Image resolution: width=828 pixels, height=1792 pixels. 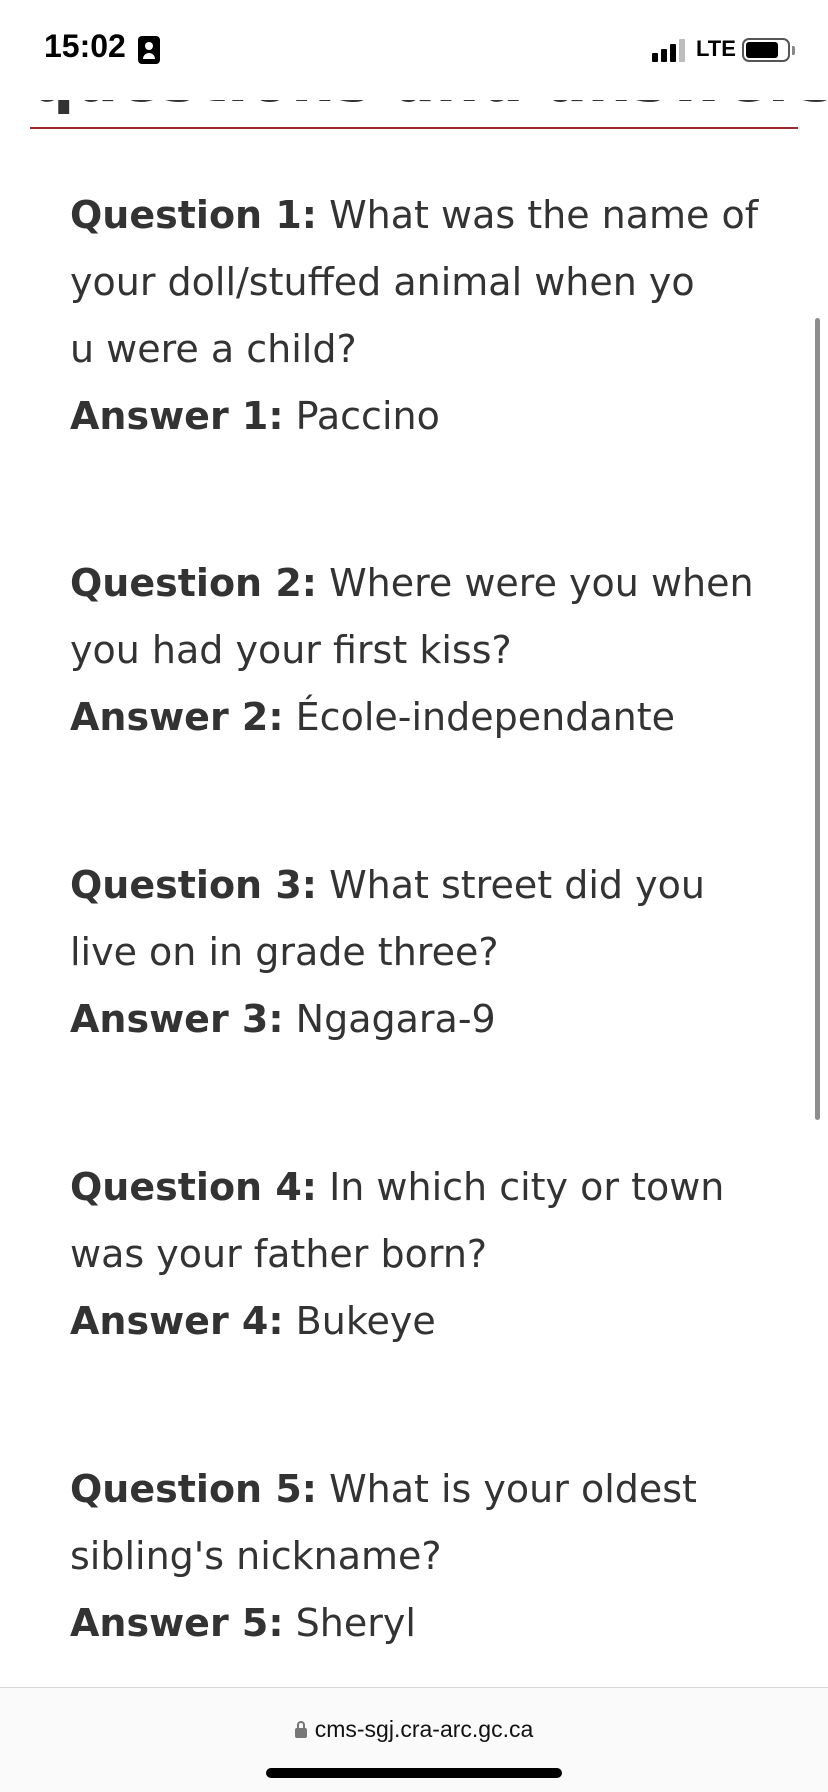 What do you see at coordinates (291, 650) in the screenshot?
I see `question-text-part: you had your first kiss?` at bounding box center [291, 650].